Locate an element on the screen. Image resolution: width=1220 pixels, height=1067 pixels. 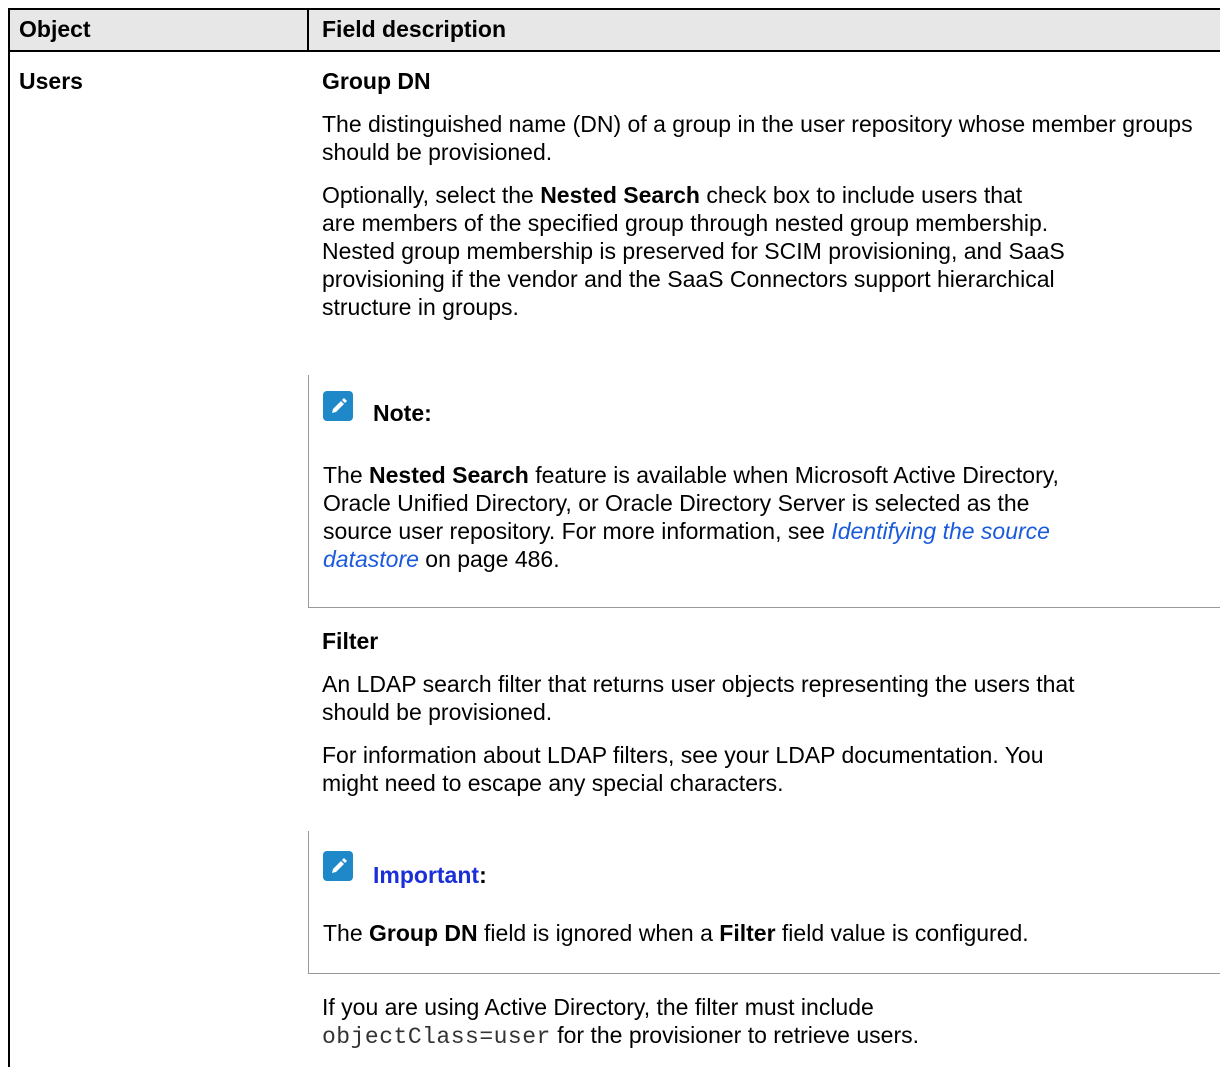
table-header-background is located at coordinates (614, 30).